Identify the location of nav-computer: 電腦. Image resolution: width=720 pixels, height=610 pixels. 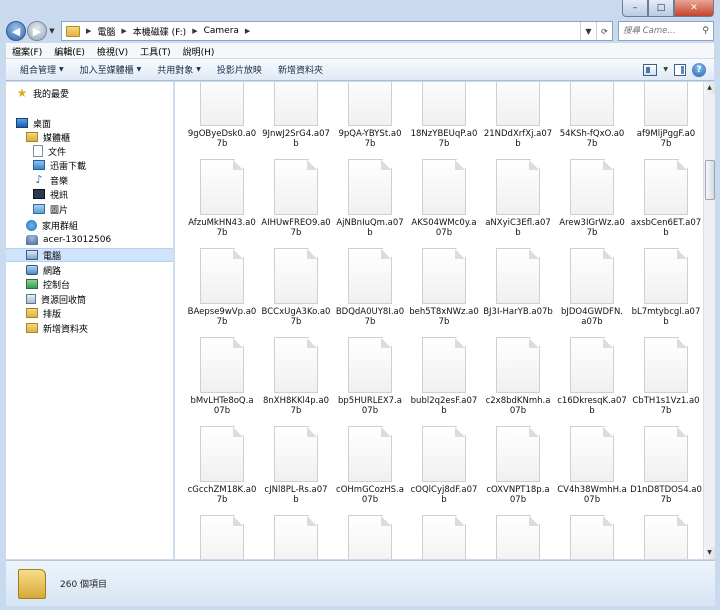
(89, 255).